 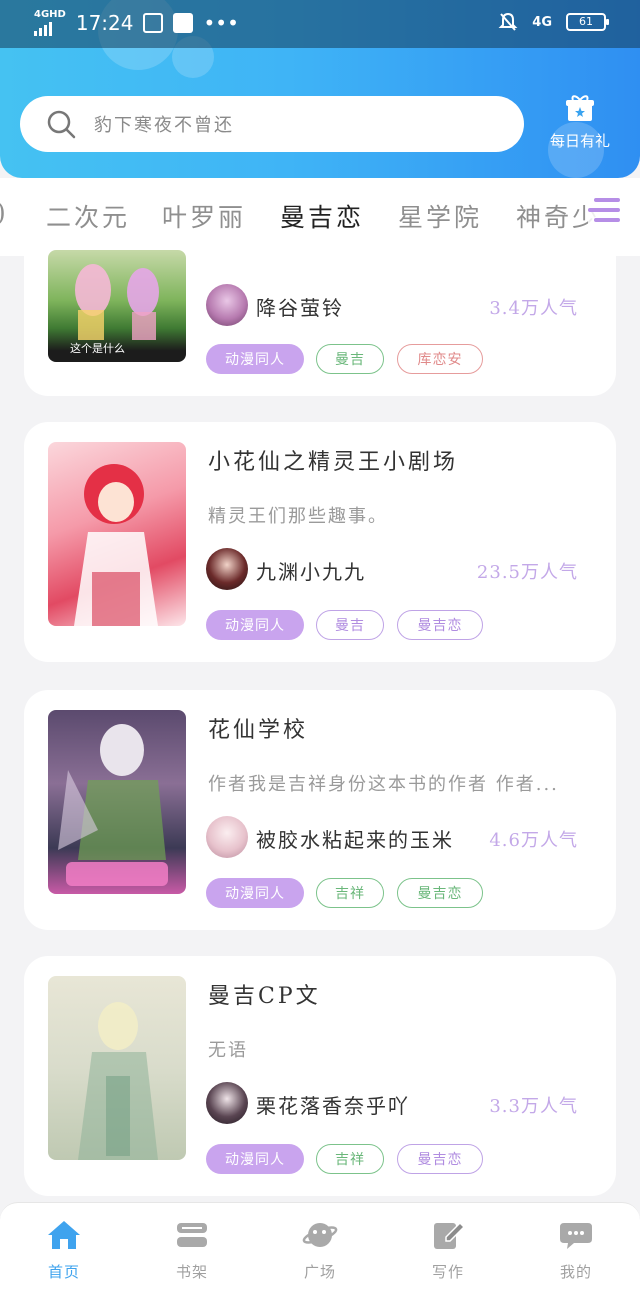 What do you see at coordinates (183, 23) in the screenshot?
I see `message-icon` at bounding box center [183, 23].